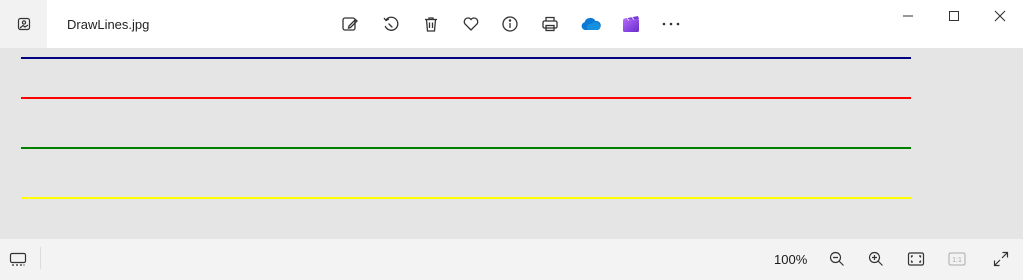 This screenshot has width=1023, height=280. I want to click on full-screen-icon, so click(1001, 259).